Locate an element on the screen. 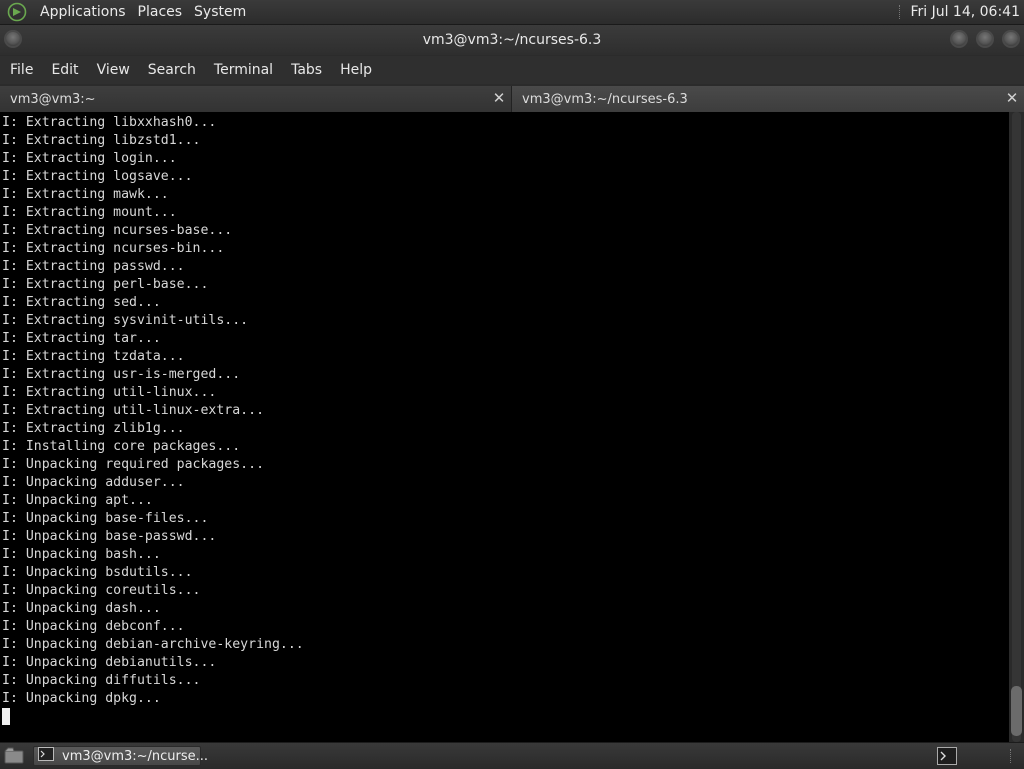  tab-bar: vm3@vm3:~ ✕ vm3@vm3:~/ncurses-6.3 ✕ is located at coordinates (512, 99).